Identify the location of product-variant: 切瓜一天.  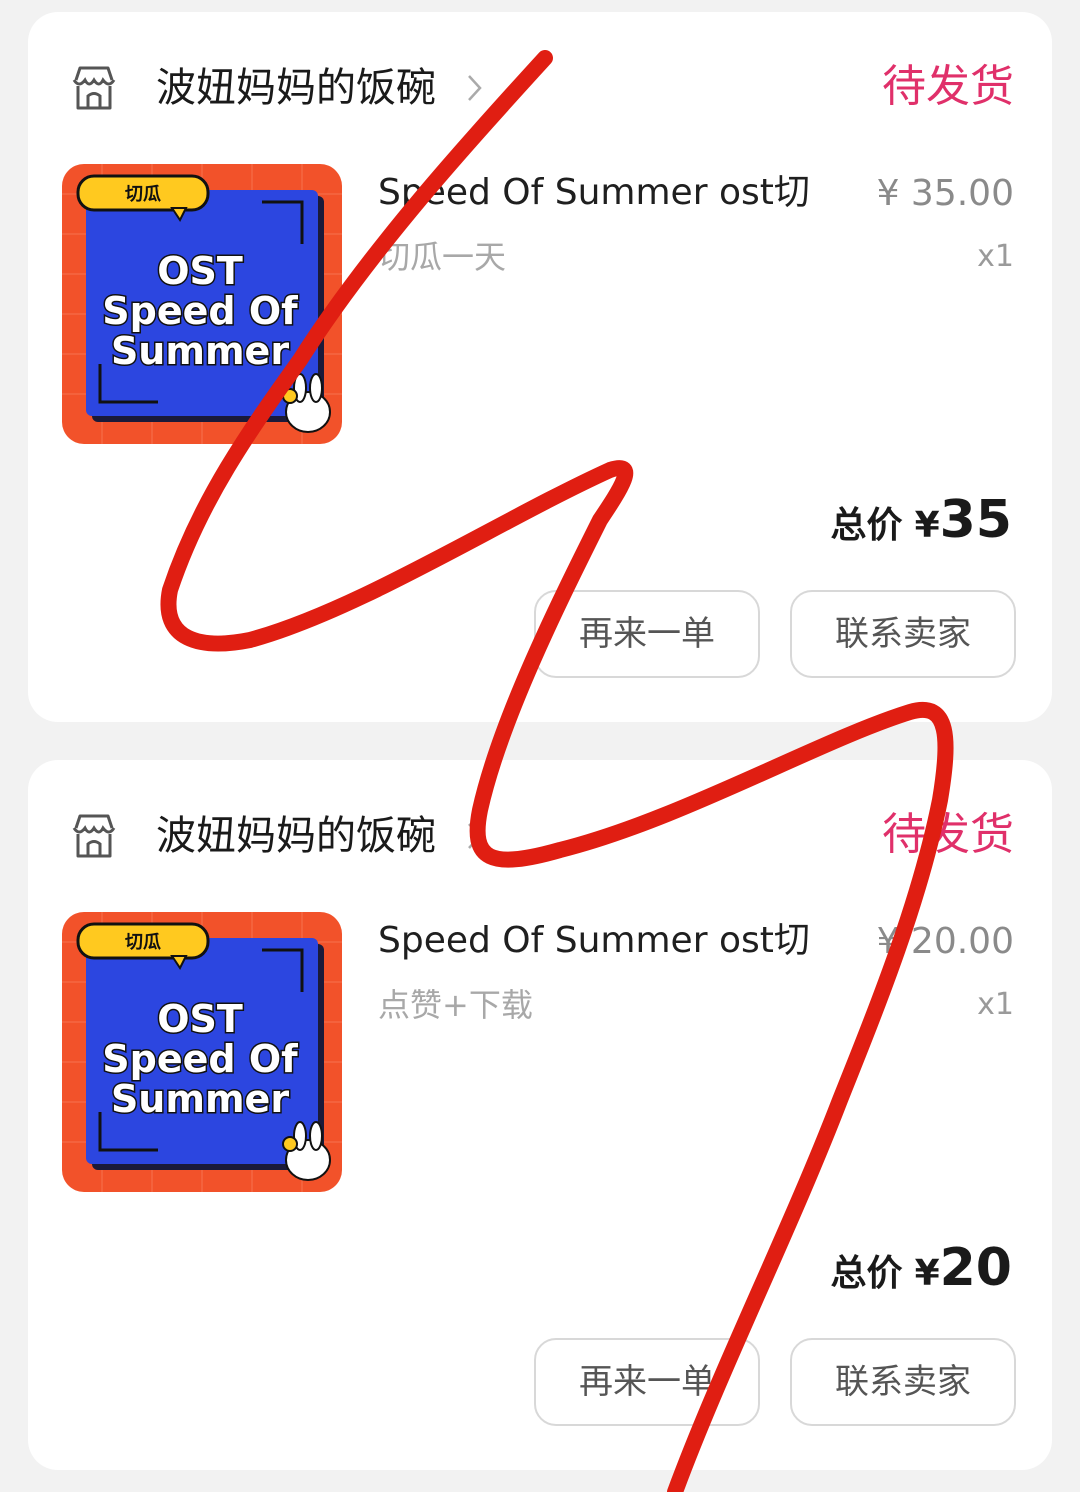
(442, 257).